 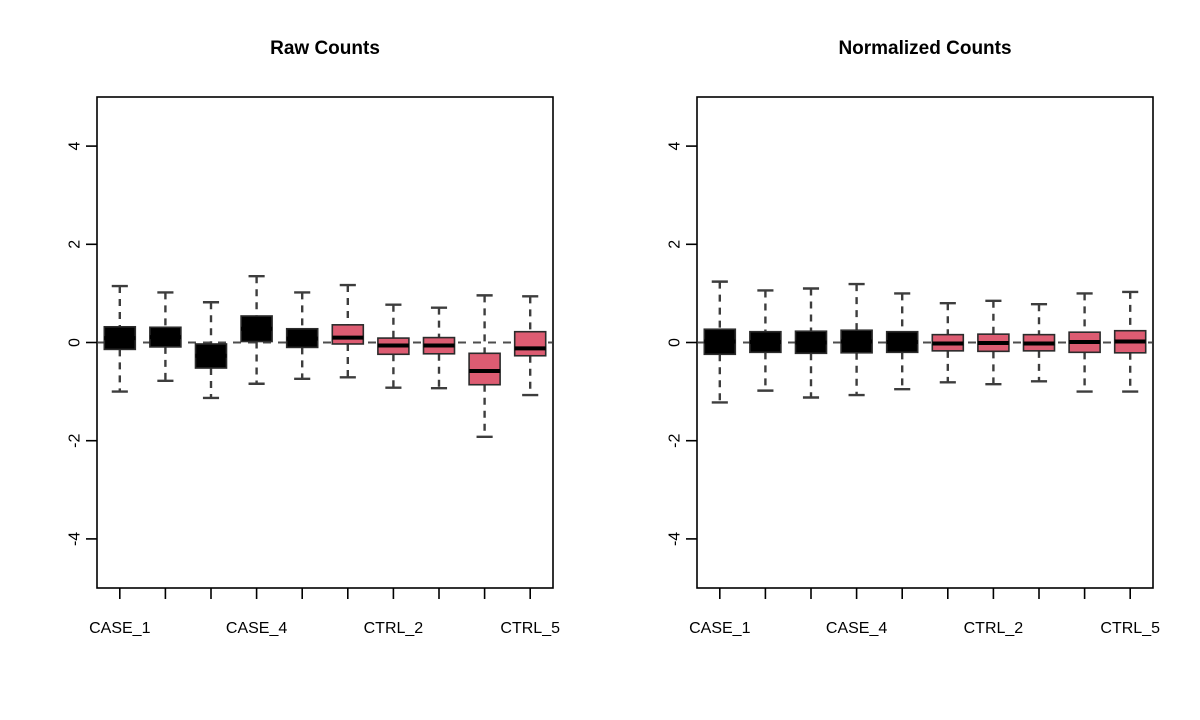 I want to click on panel-title: Normalized Counts, so click(x=924, y=48).